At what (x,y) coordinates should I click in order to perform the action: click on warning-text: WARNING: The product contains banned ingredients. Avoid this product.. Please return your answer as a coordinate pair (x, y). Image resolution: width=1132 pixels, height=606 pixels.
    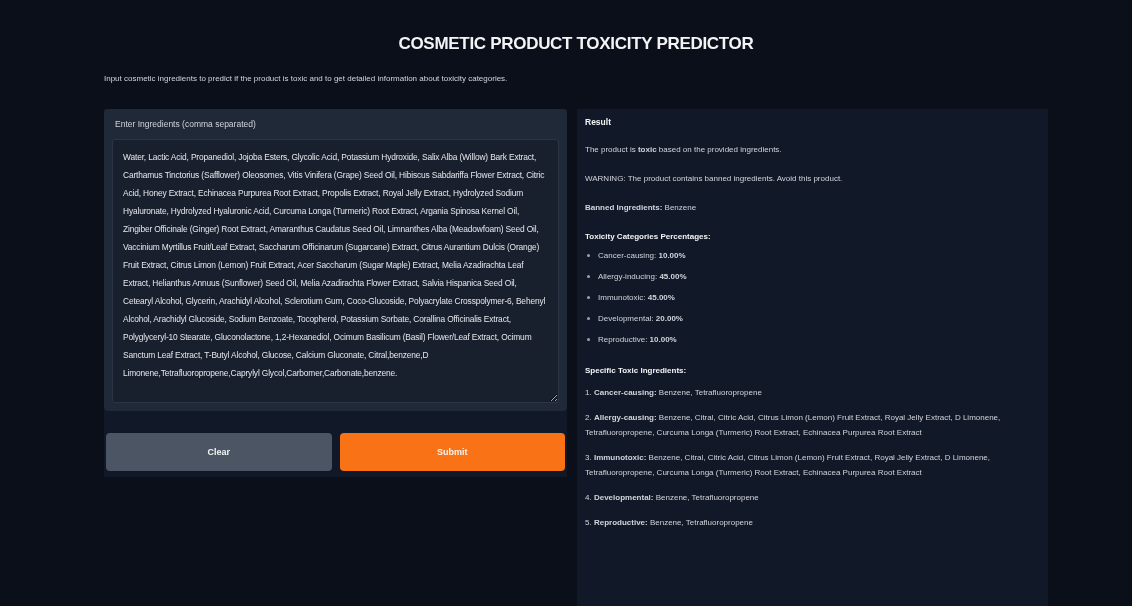
    Looking at the image, I should click on (714, 178).